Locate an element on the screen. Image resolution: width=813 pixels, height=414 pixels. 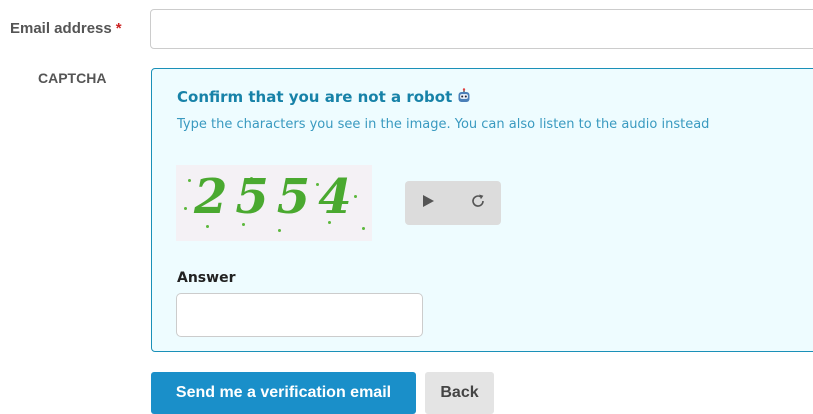
captcha-image: 2554 is located at coordinates (274, 203).